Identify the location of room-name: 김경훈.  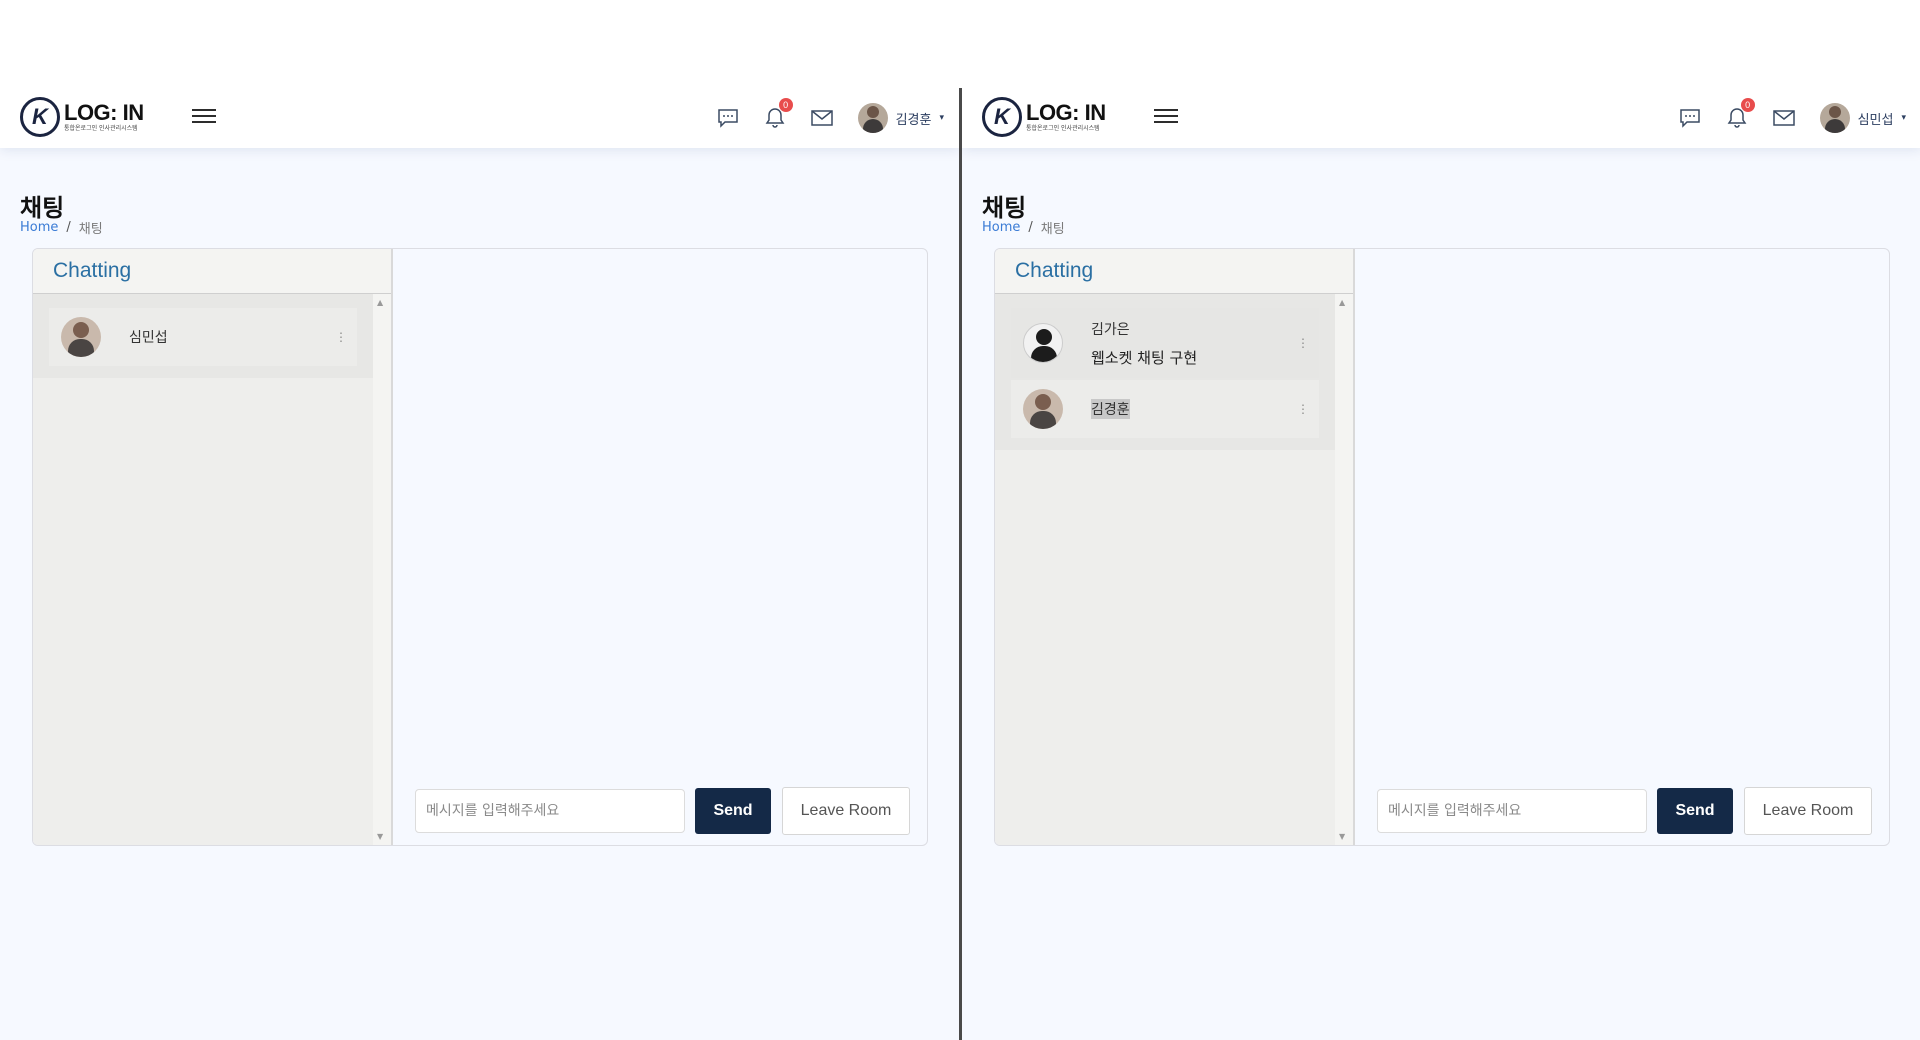
(1110, 409).